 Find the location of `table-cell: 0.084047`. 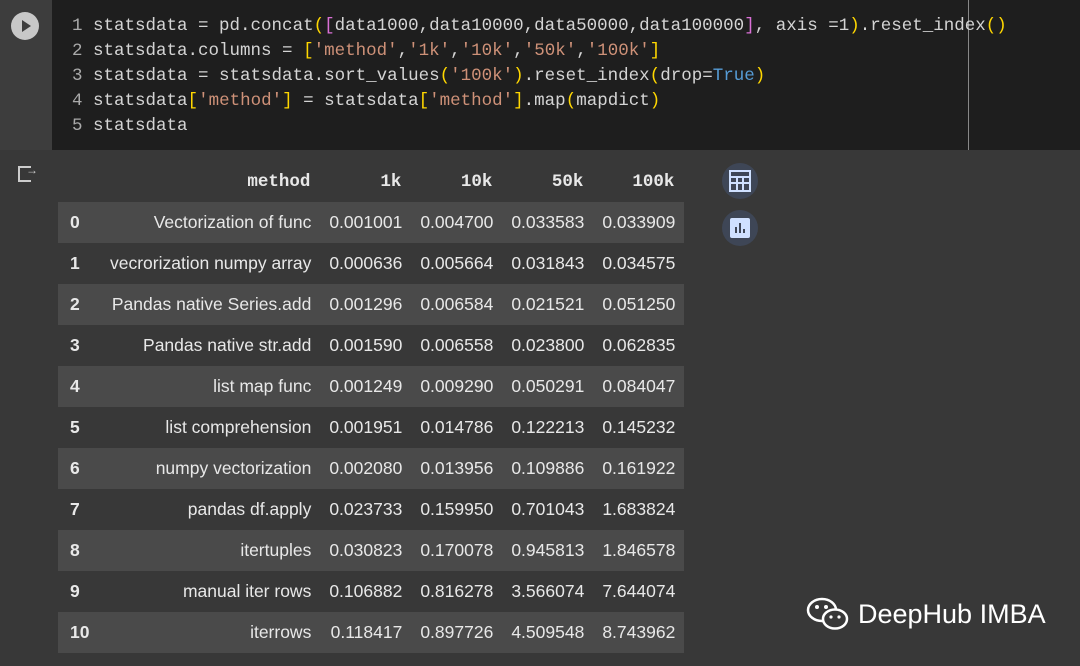

table-cell: 0.084047 is located at coordinates (639, 386).